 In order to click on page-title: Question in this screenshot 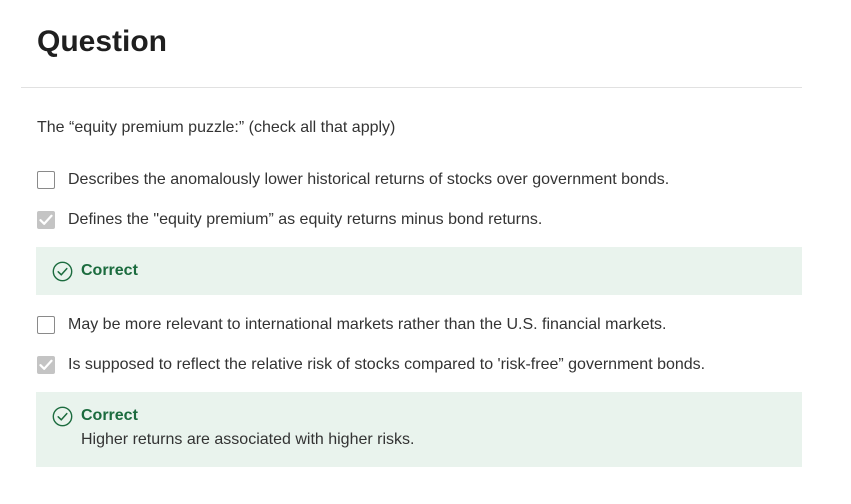, I will do `click(102, 41)`.